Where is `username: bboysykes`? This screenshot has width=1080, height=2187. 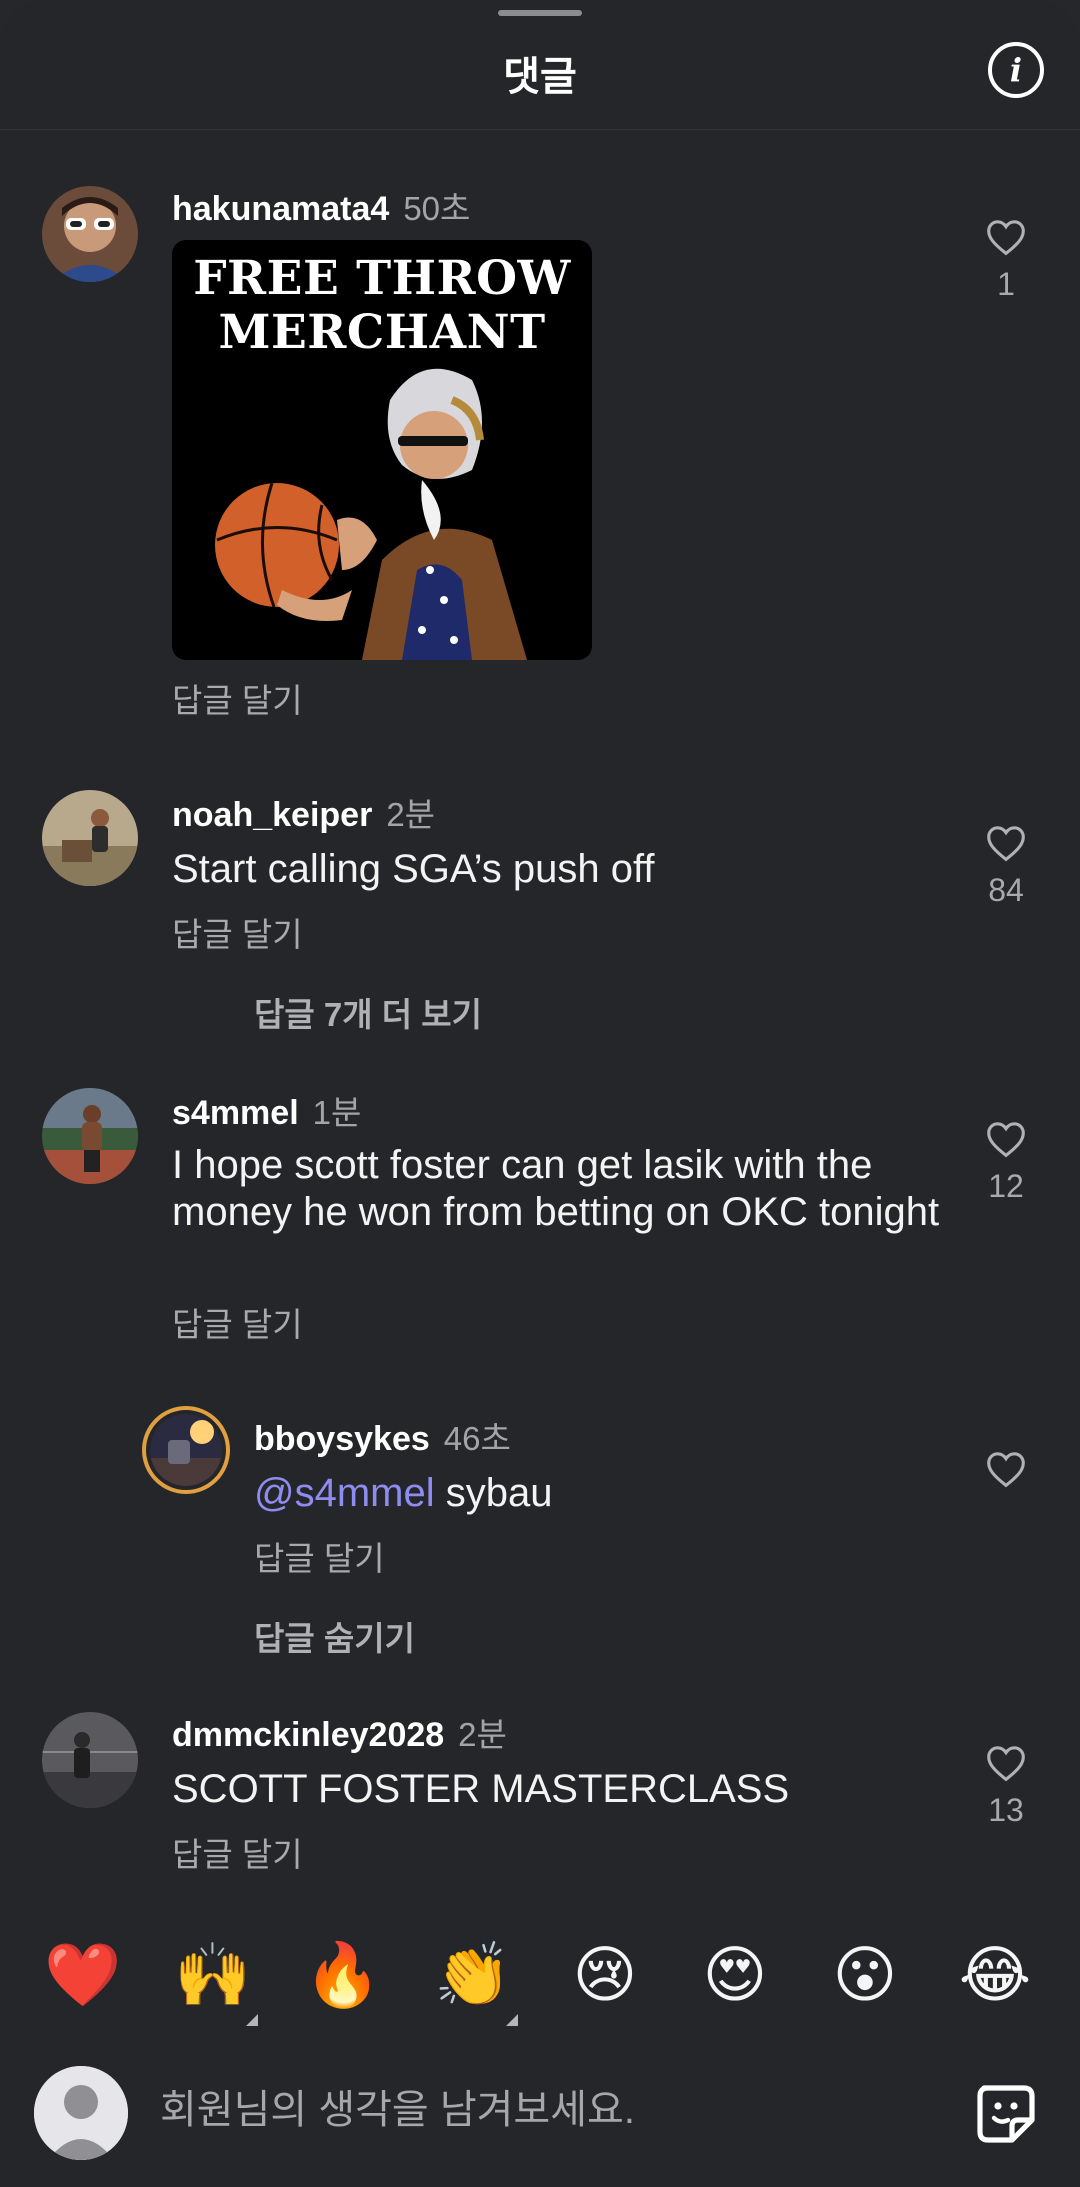 username: bboysykes is located at coordinates (342, 1439).